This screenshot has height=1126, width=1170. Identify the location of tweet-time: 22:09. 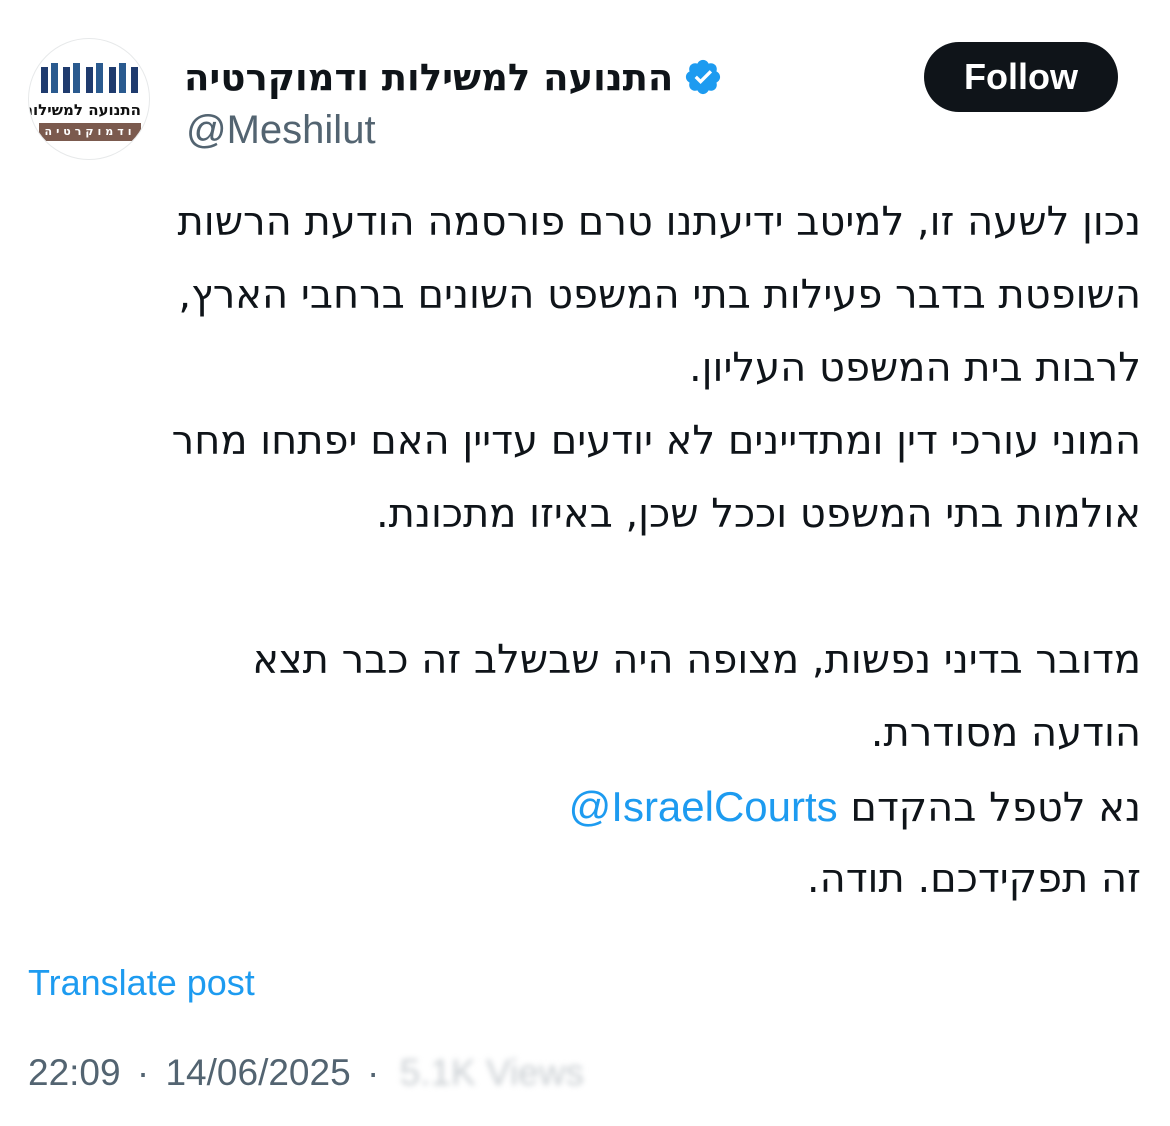
(74, 1072).